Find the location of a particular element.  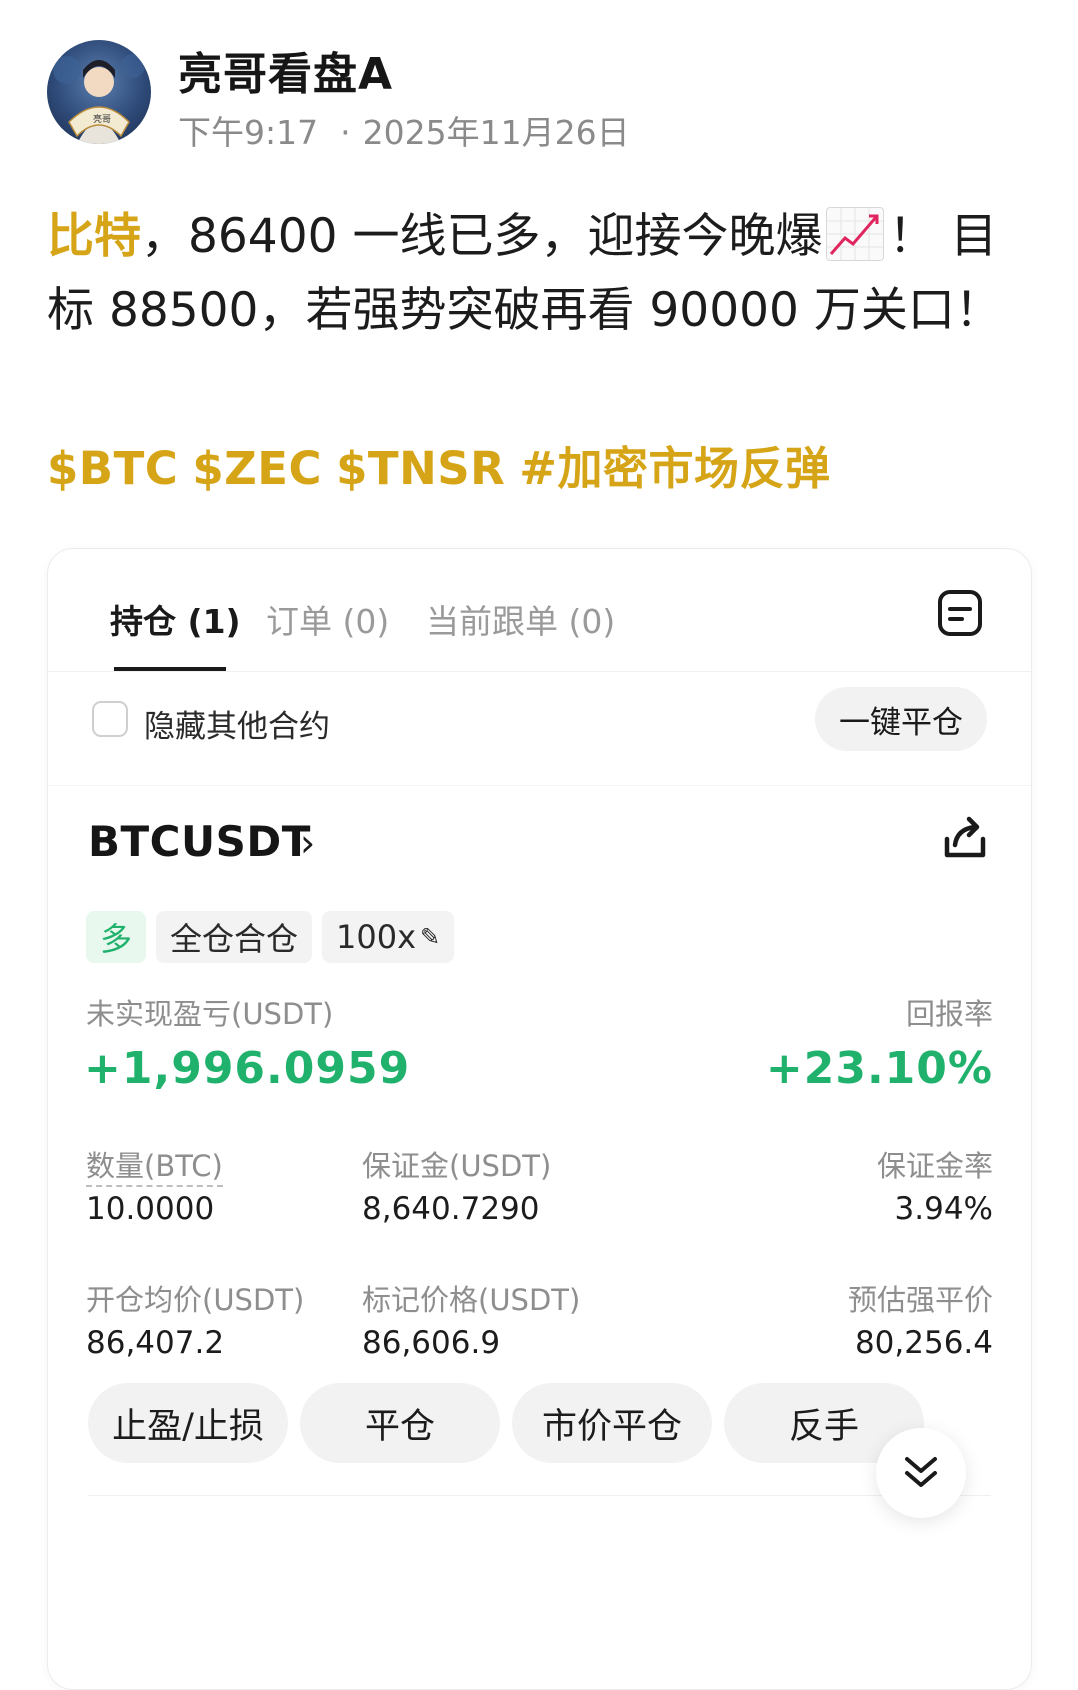

close-position-button: 平仓 is located at coordinates (400, 1423).